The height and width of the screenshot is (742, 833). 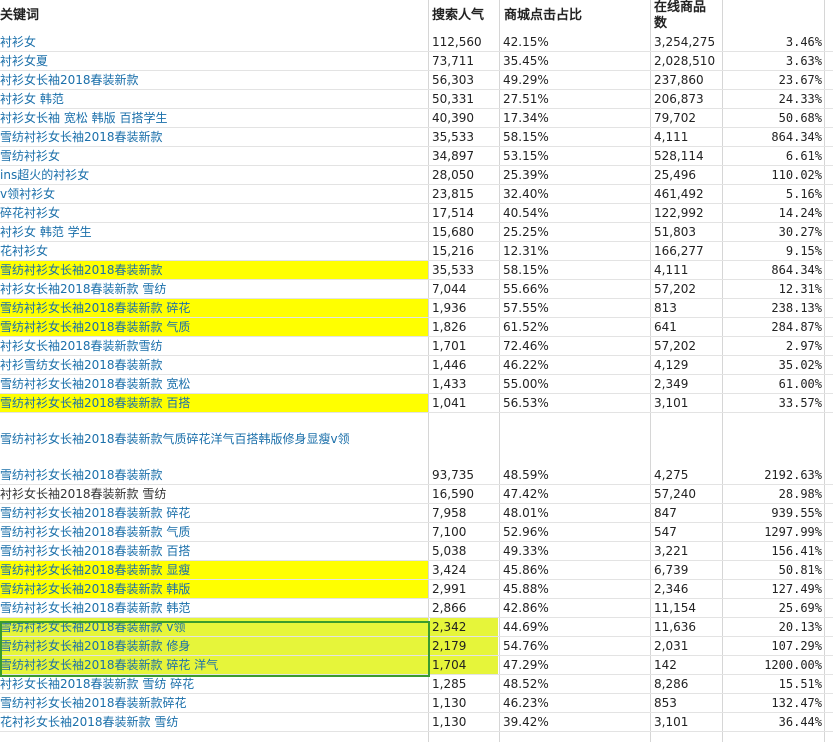 What do you see at coordinates (214, 665) in the screenshot?
I see `keyword-cell: 雪纺衬衫女长袖2018春装新款 碎花 洋气` at bounding box center [214, 665].